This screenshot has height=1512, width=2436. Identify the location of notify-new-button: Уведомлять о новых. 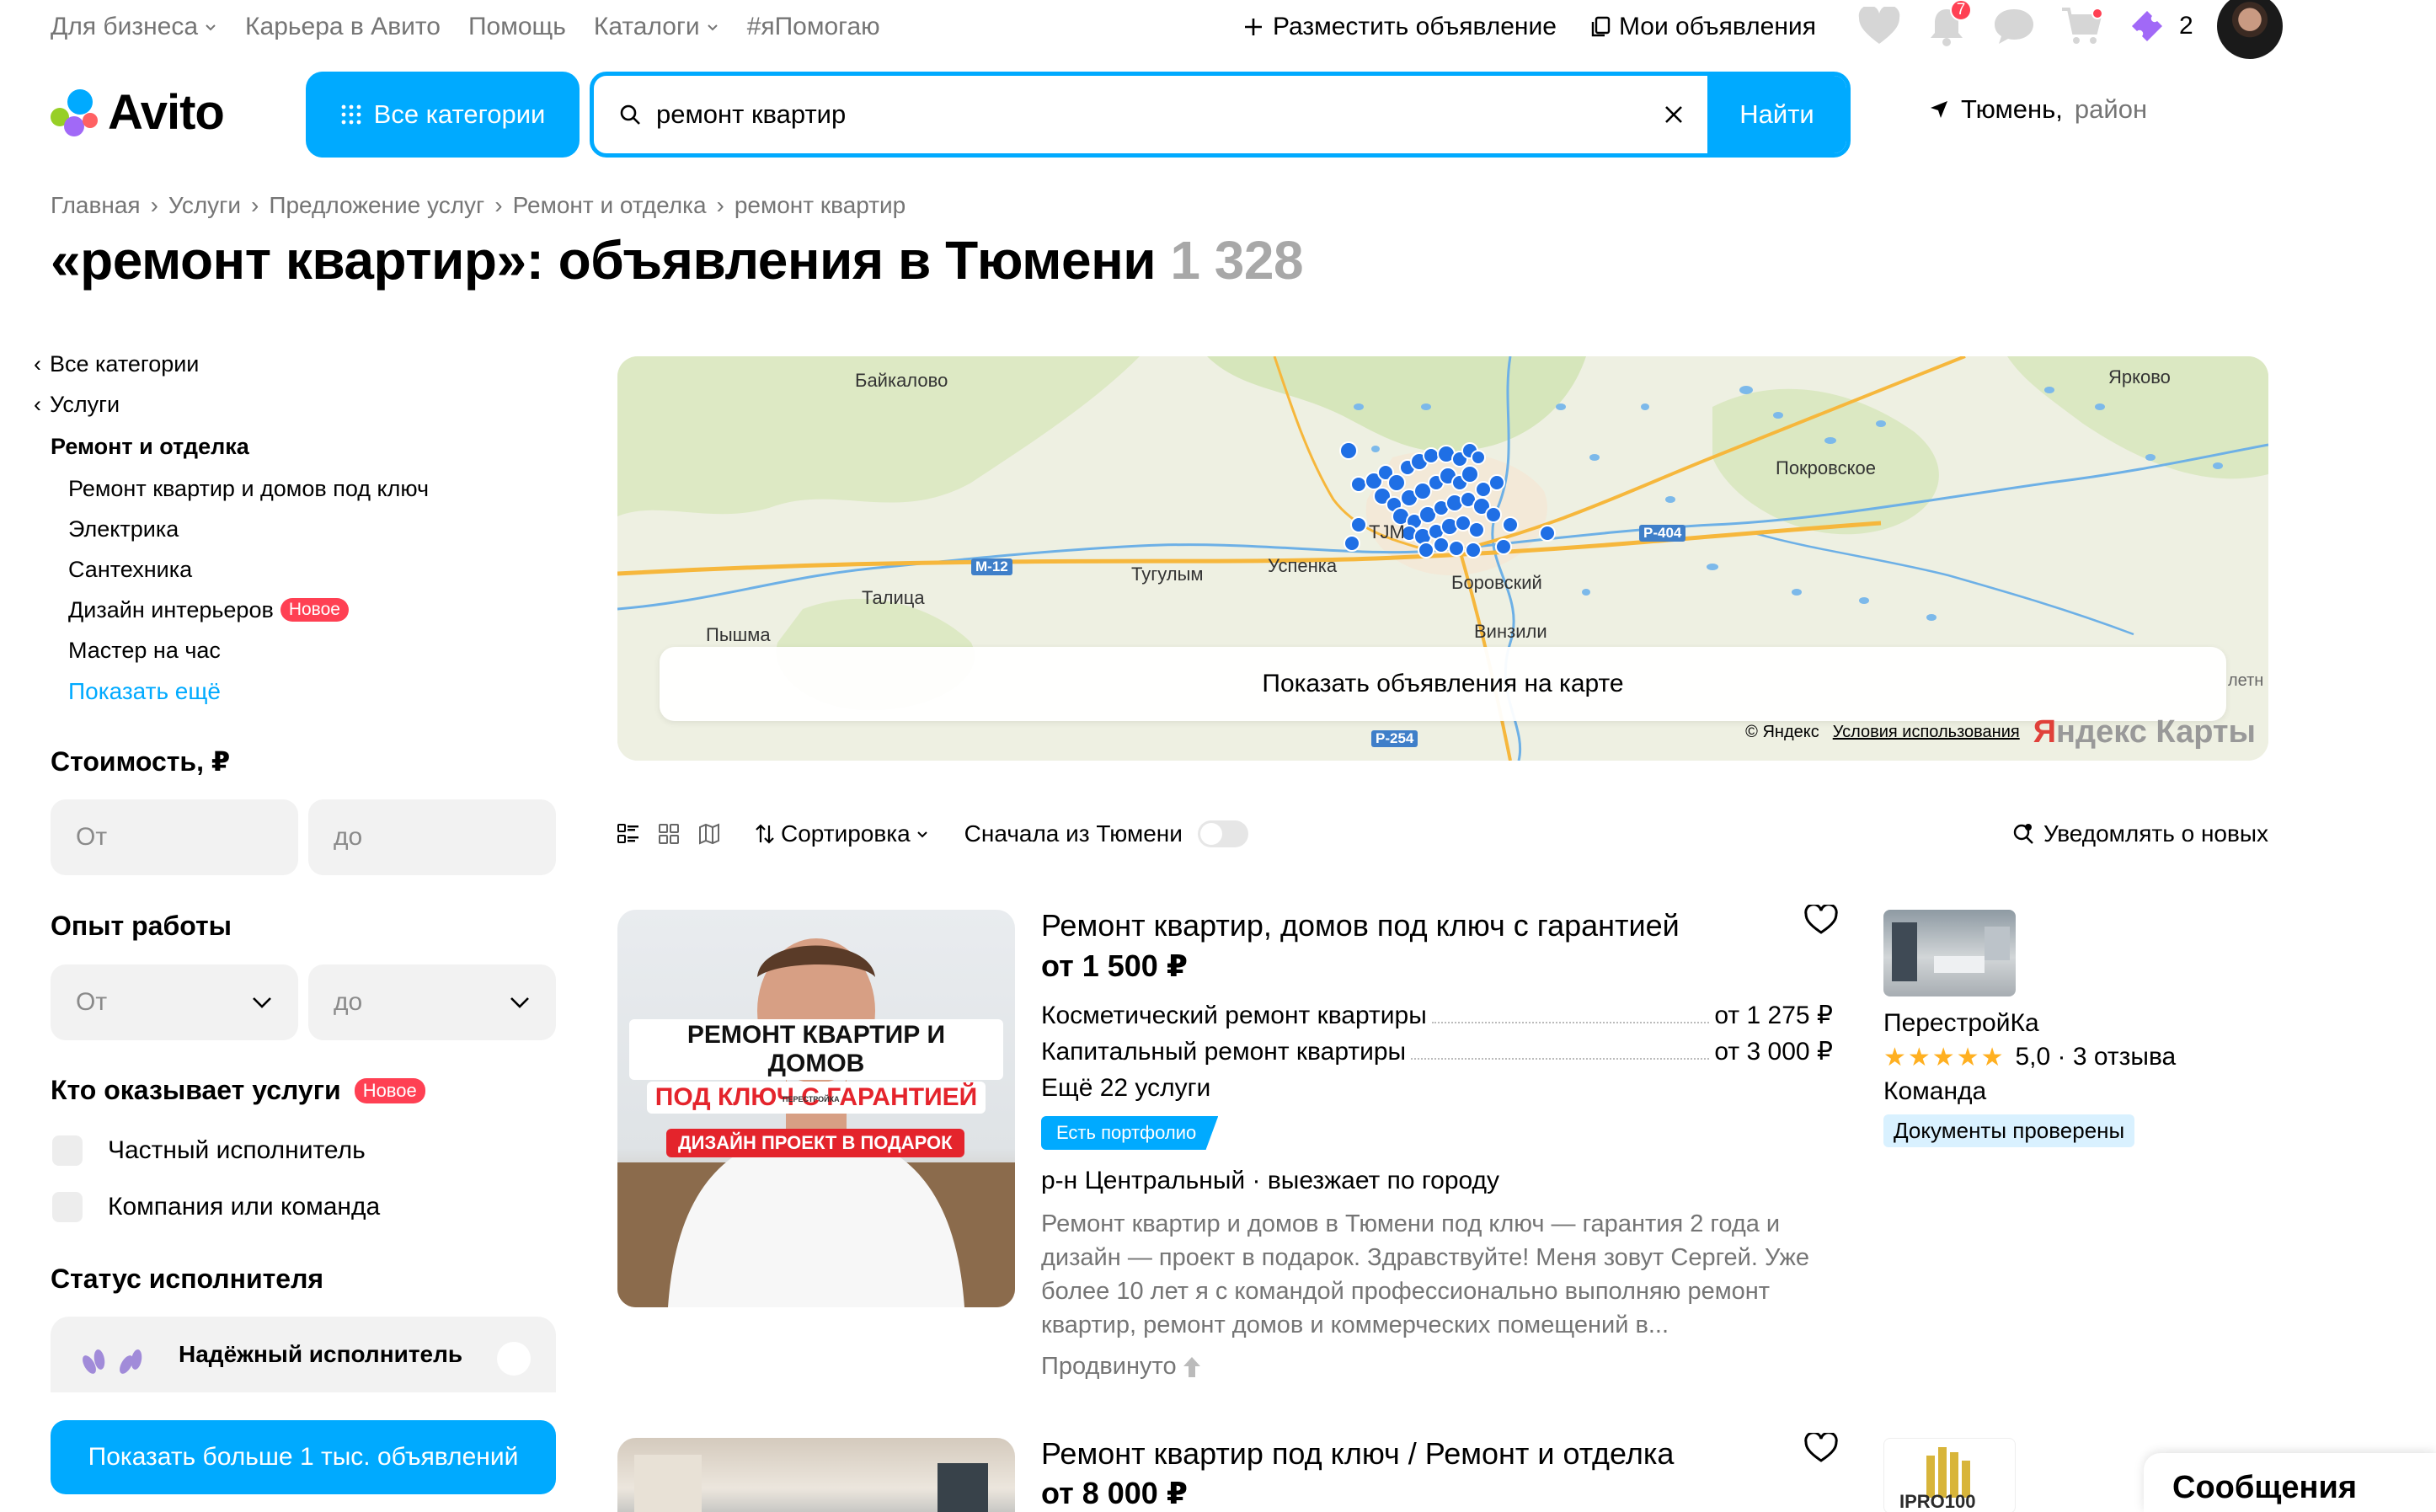
(2139, 833).